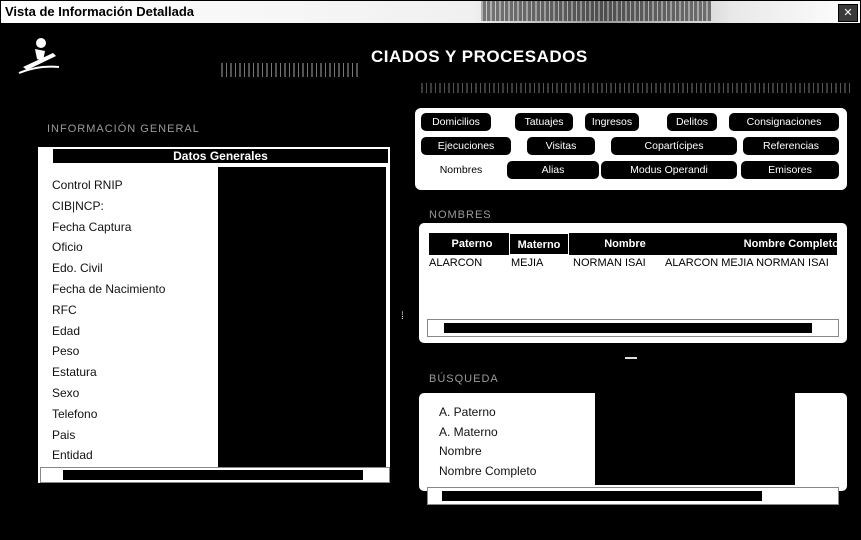 This screenshot has width=861, height=540. I want to click on field-label: CIB|NCP:, so click(78, 205).